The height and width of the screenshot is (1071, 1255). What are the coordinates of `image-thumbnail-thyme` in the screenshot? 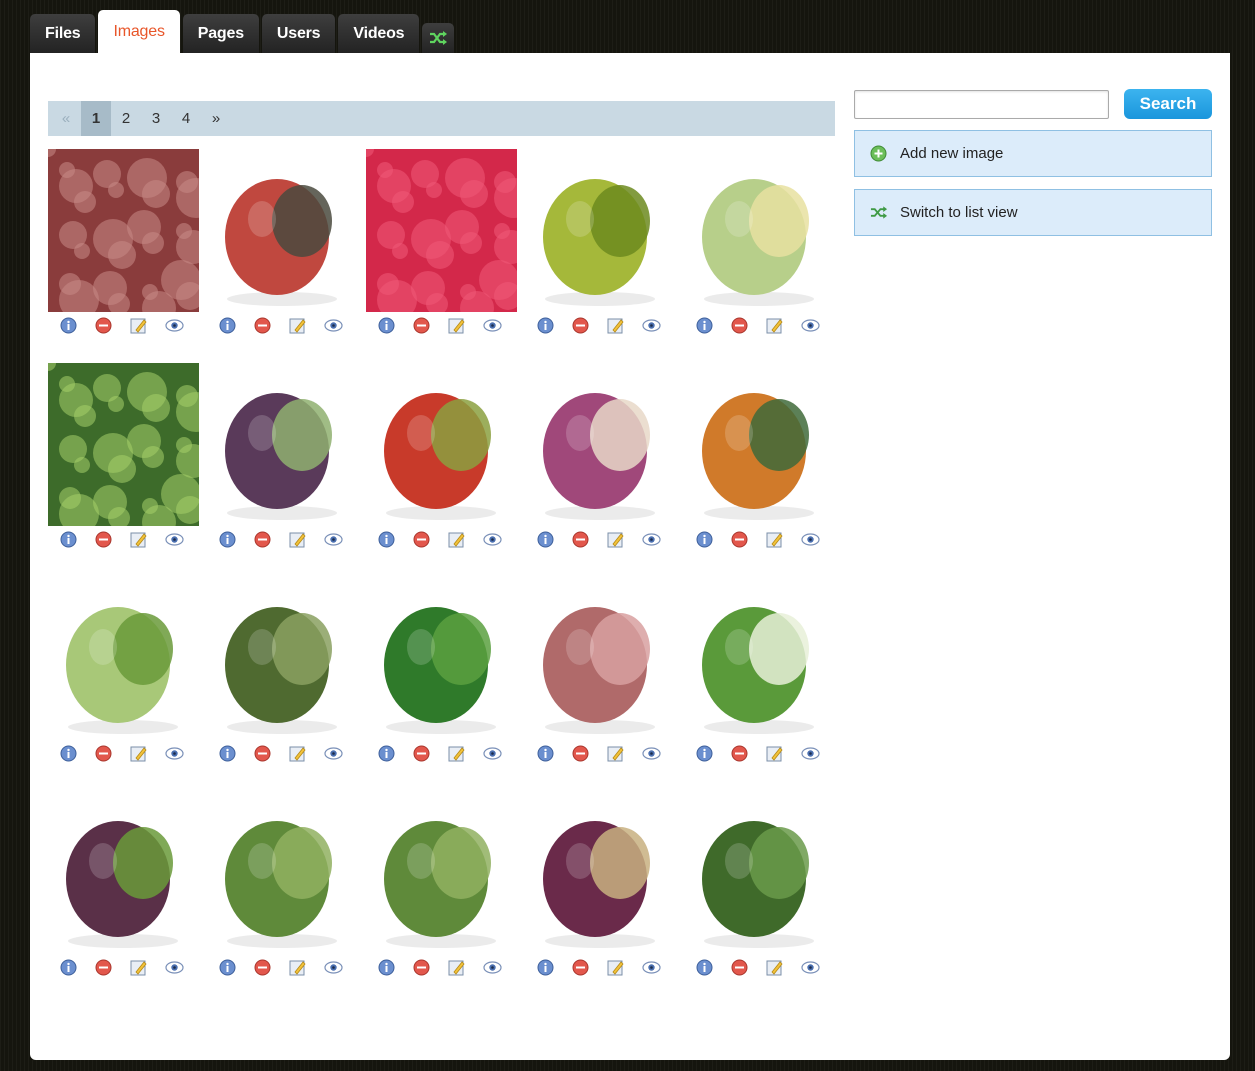 It's located at (282, 658).